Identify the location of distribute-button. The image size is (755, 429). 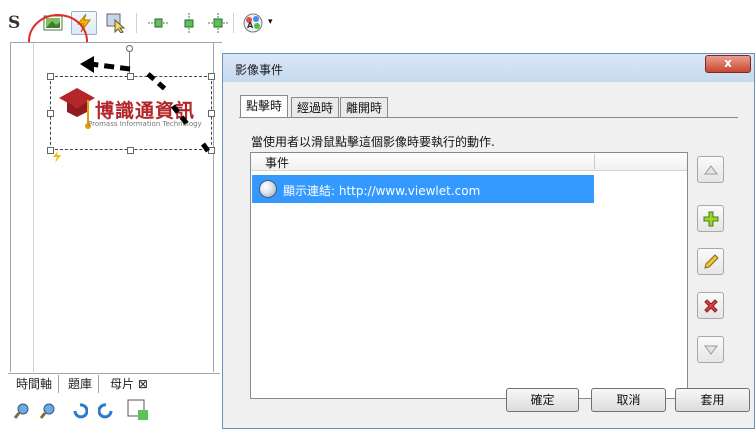
(218, 23).